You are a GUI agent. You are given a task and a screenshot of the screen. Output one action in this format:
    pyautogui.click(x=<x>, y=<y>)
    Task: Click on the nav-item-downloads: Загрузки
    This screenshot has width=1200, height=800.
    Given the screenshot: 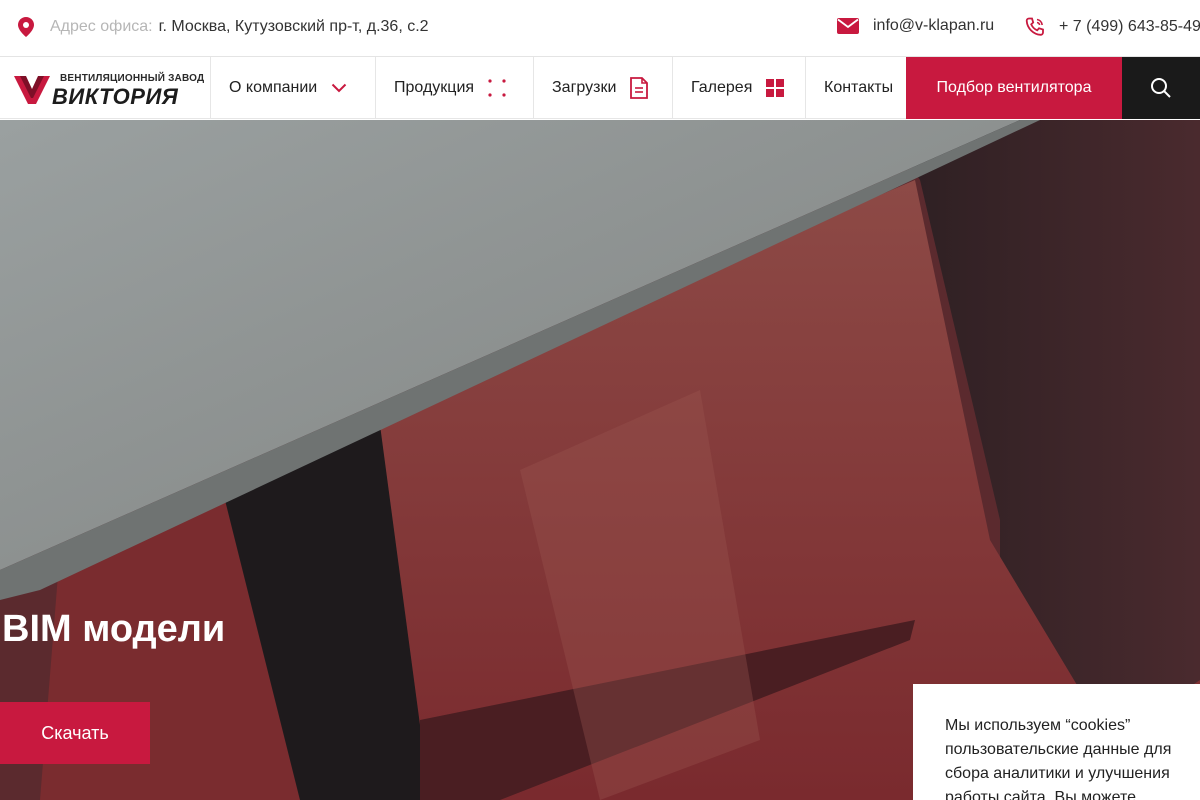 What is the action you would take?
    pyautogui.click(x=602, y=88)
    